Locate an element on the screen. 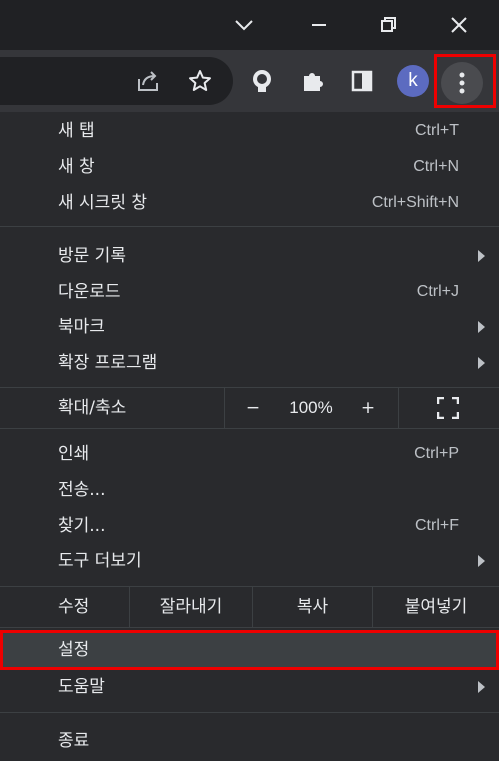 The image size is (499, 761). cut-button: 잘라내기 is located at coordinates (191, 607).